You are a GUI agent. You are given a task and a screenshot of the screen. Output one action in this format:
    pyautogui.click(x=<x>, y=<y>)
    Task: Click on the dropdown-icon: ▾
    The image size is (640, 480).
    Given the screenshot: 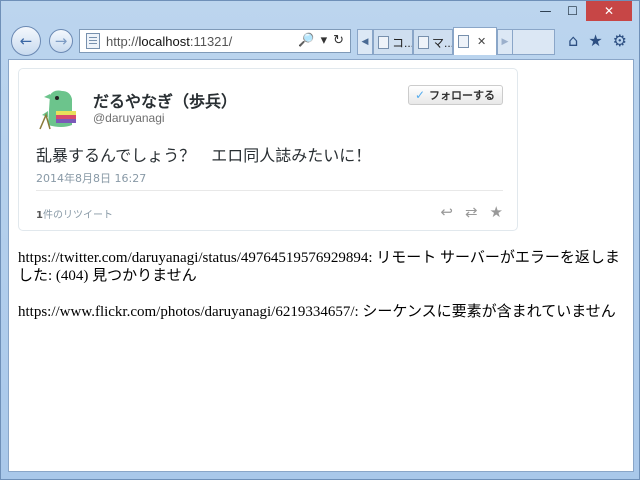 What is the action you would take?
    pyautogui.click(x=324, y=40)
    